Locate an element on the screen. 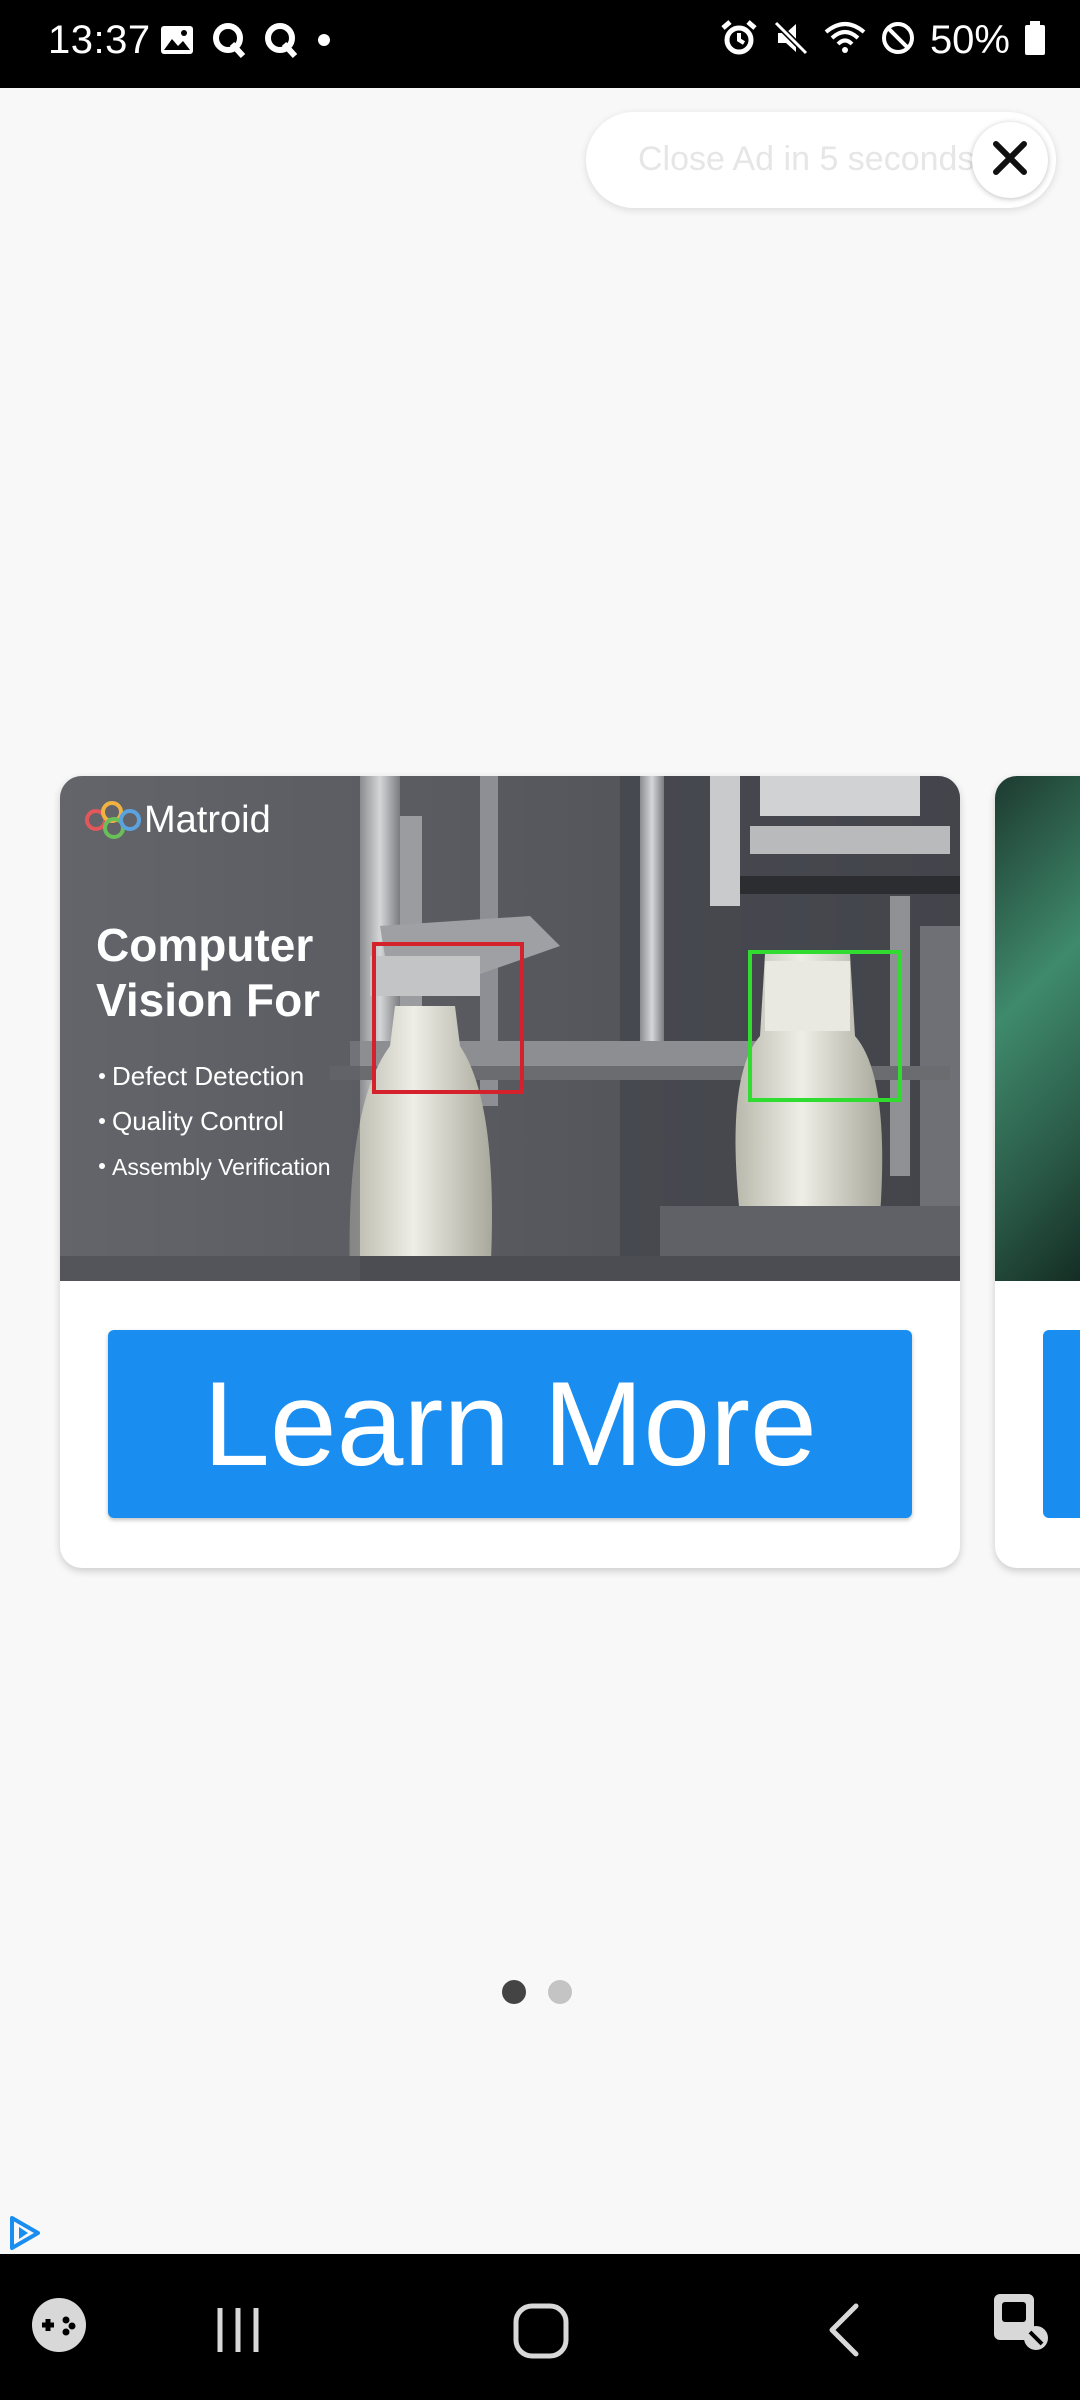 Image resolution: width=1080 pixels, height=2400 pixels. battery-icon is located at coordinates (1035, 40).